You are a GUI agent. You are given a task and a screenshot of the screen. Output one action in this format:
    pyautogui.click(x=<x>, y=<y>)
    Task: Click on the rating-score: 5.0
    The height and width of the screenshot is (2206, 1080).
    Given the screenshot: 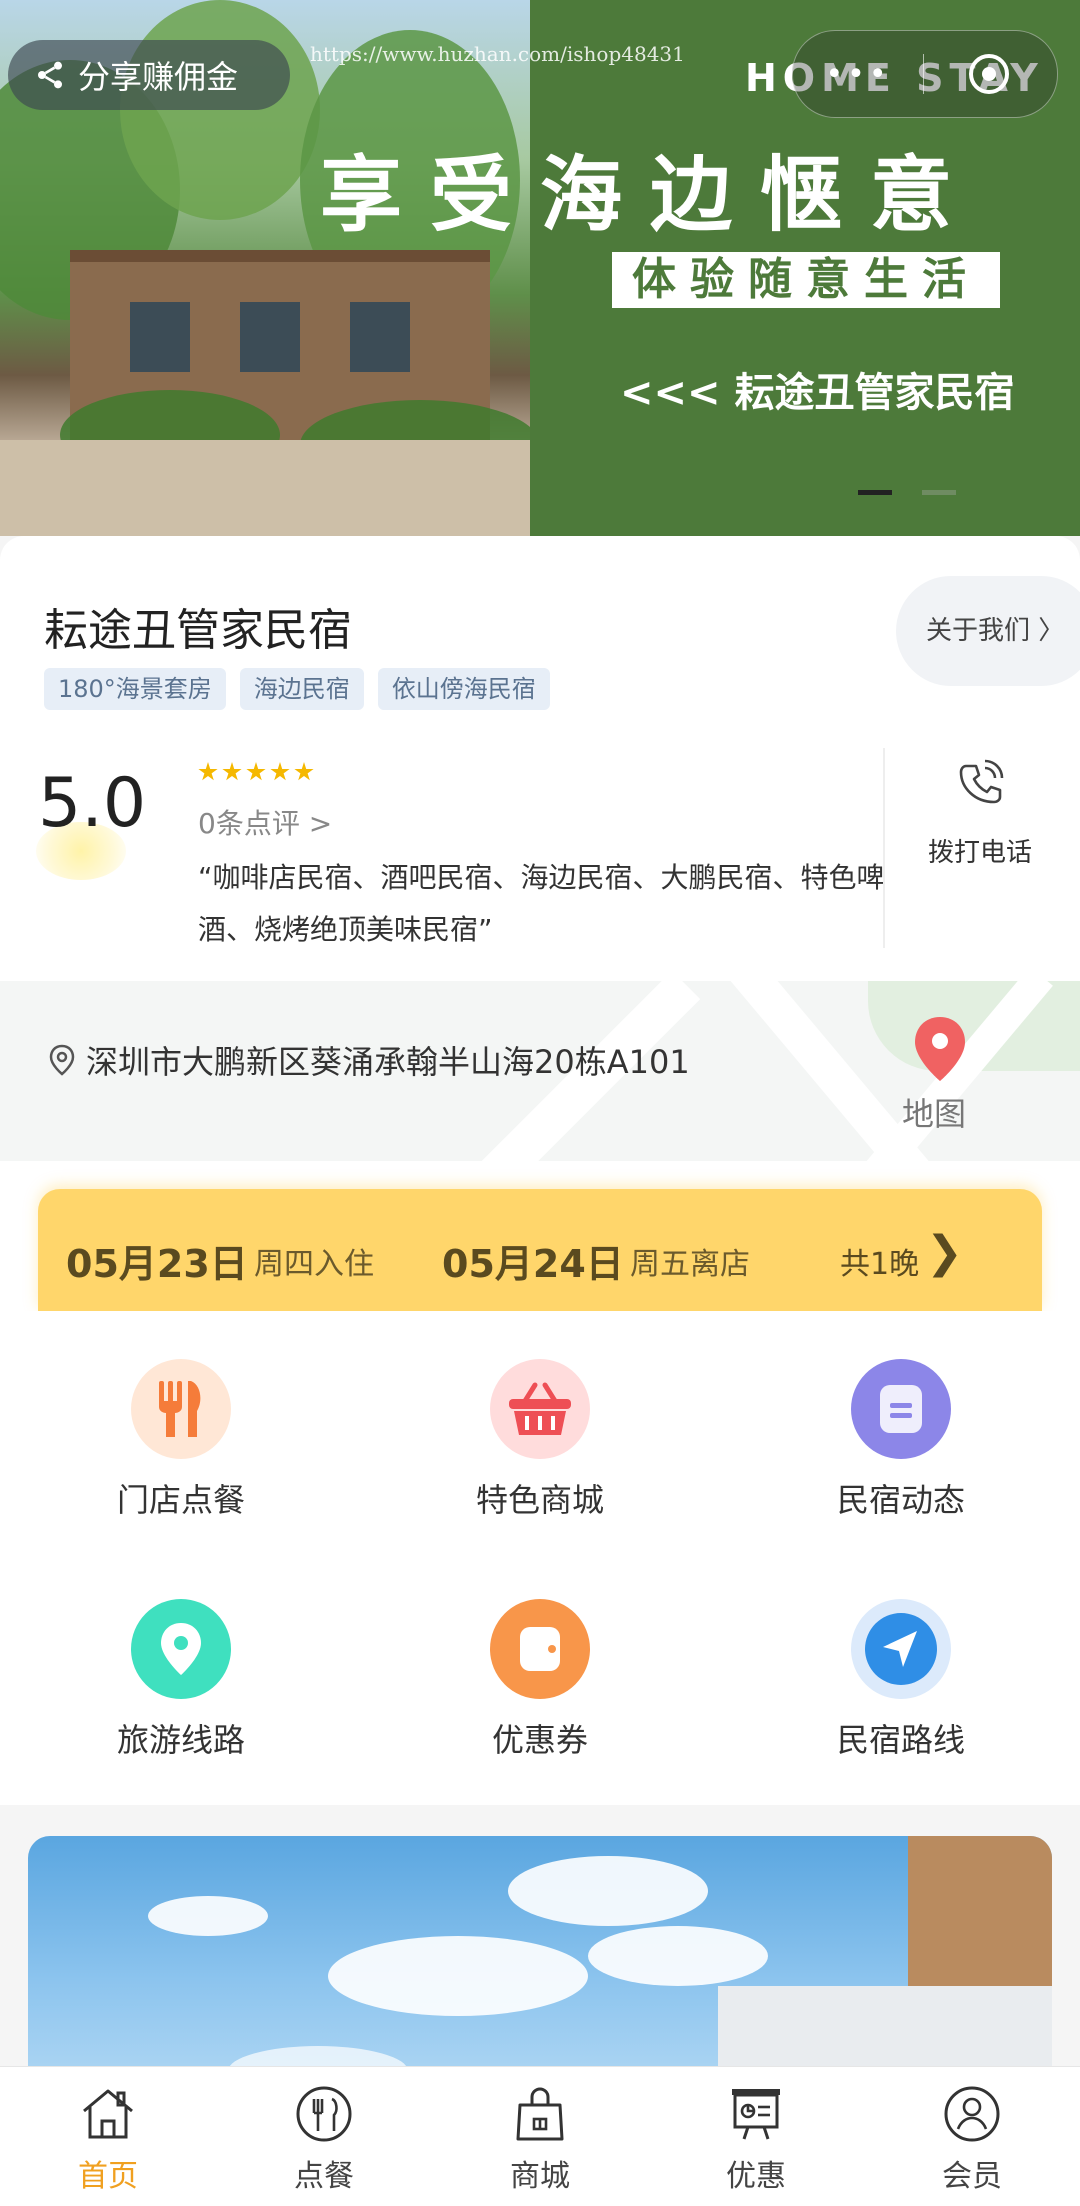 What is the action you would take?
    pyautogui.click(x=92, y=803)
    